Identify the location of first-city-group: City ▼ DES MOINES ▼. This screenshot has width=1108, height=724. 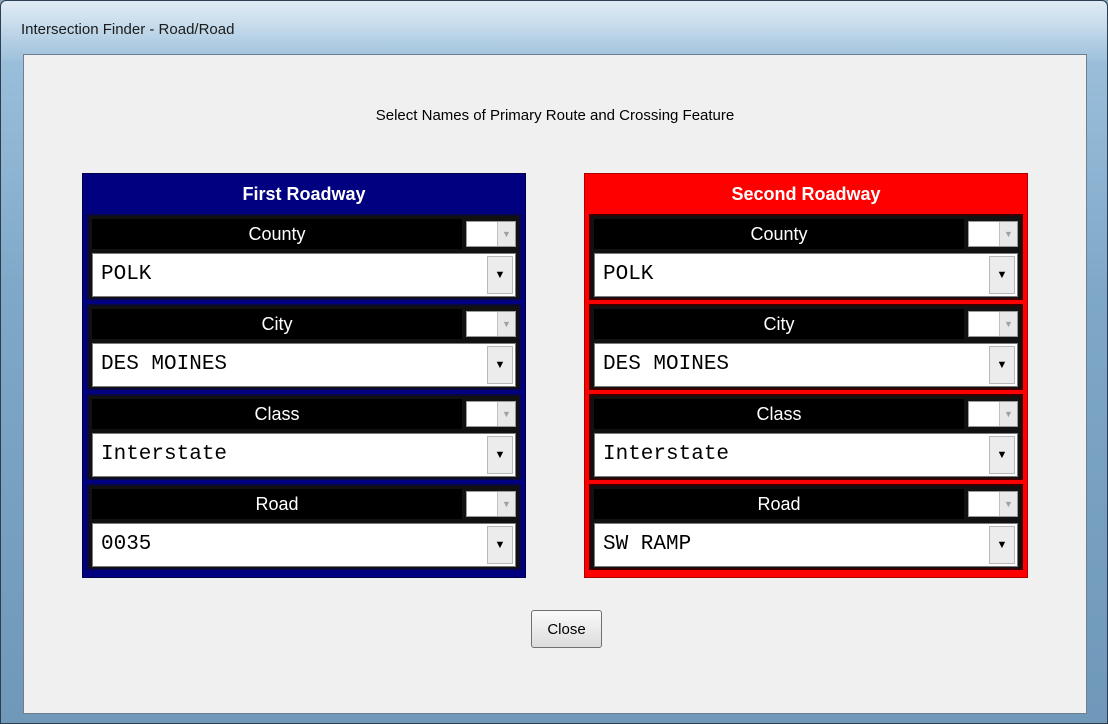
(304, 347).